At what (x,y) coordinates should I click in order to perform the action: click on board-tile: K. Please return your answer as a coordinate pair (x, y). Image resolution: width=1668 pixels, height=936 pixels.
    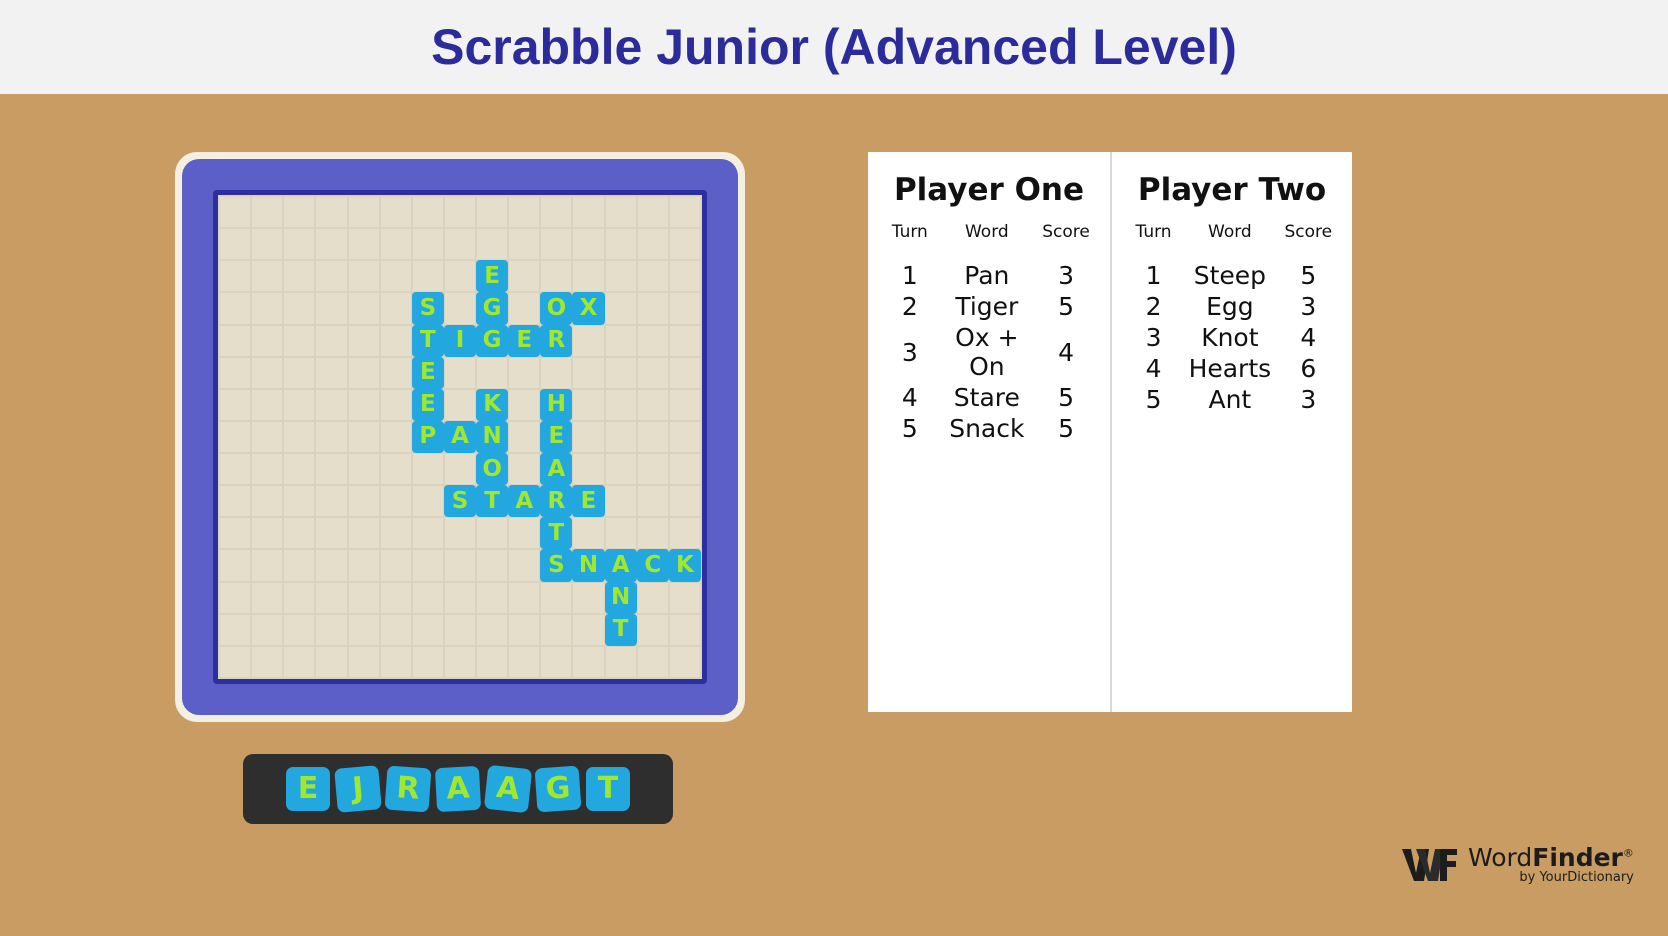
    Looking at the image, I should click on (684, 565).